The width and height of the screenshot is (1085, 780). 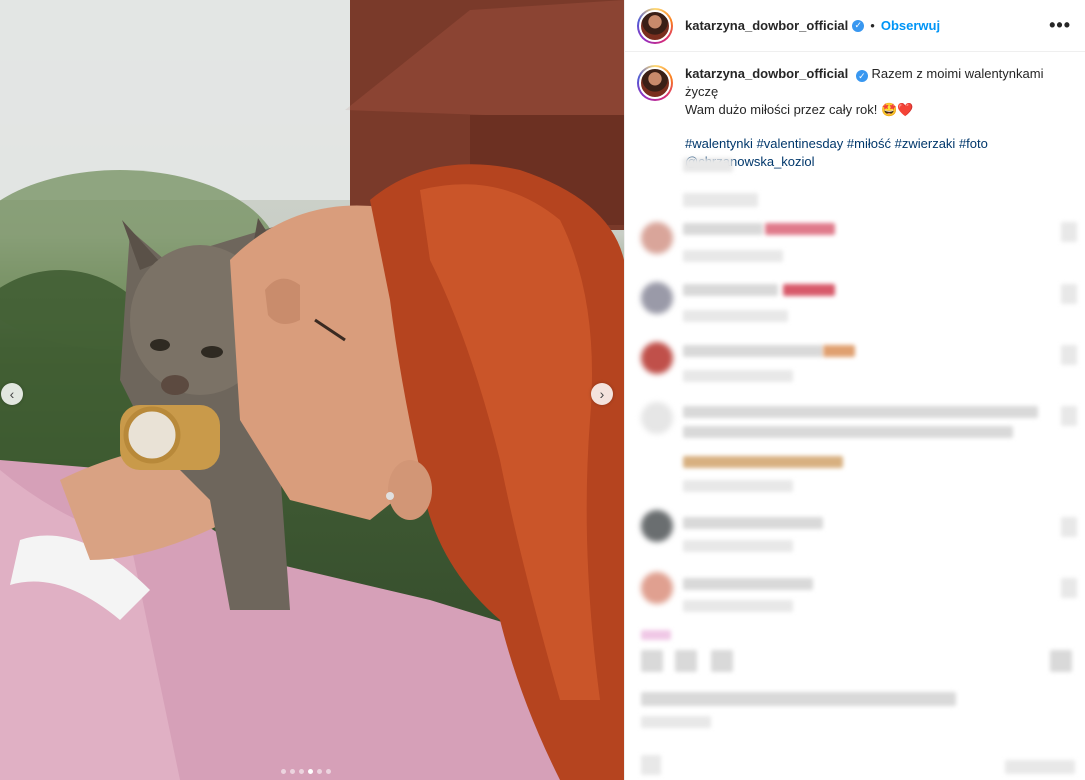 What do you see at coordinates (655, 83) in the screenshot?
I see `caption-avatar` at bounding box center [655, 83].